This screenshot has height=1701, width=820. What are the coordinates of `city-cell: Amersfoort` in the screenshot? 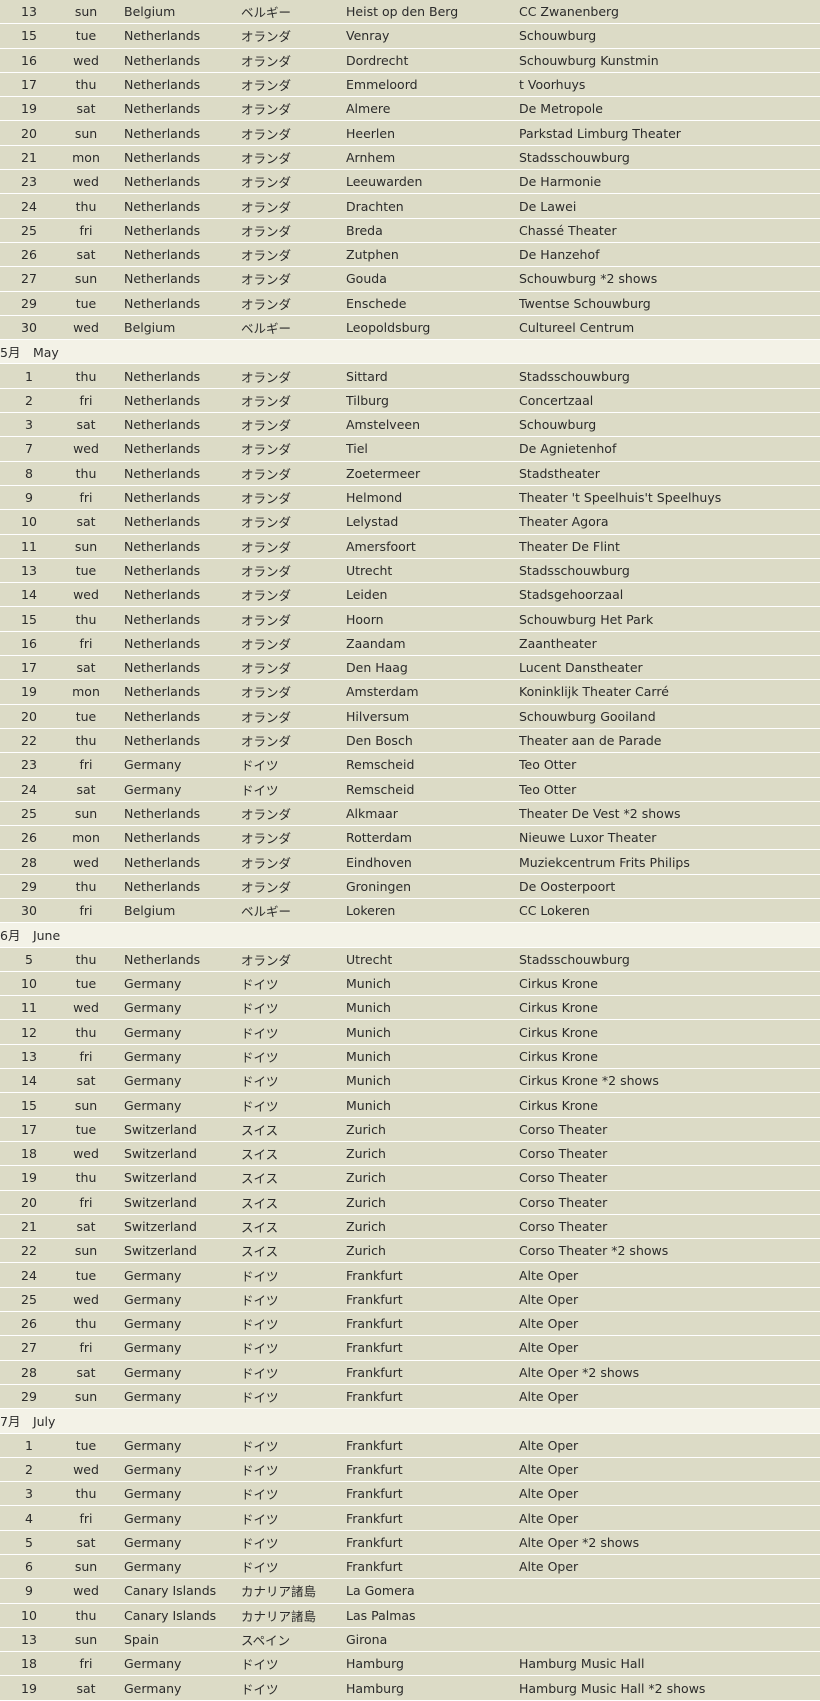 It's located at (432, 546).